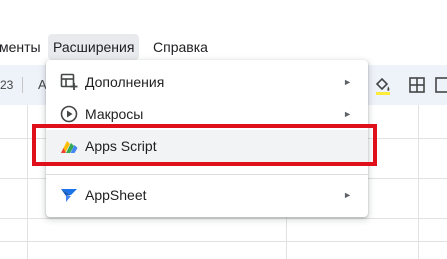  What do you see at coordinates (440, 85) in the screenshot?
I see `merge-cells-icon` at bounding box center [440, 85].